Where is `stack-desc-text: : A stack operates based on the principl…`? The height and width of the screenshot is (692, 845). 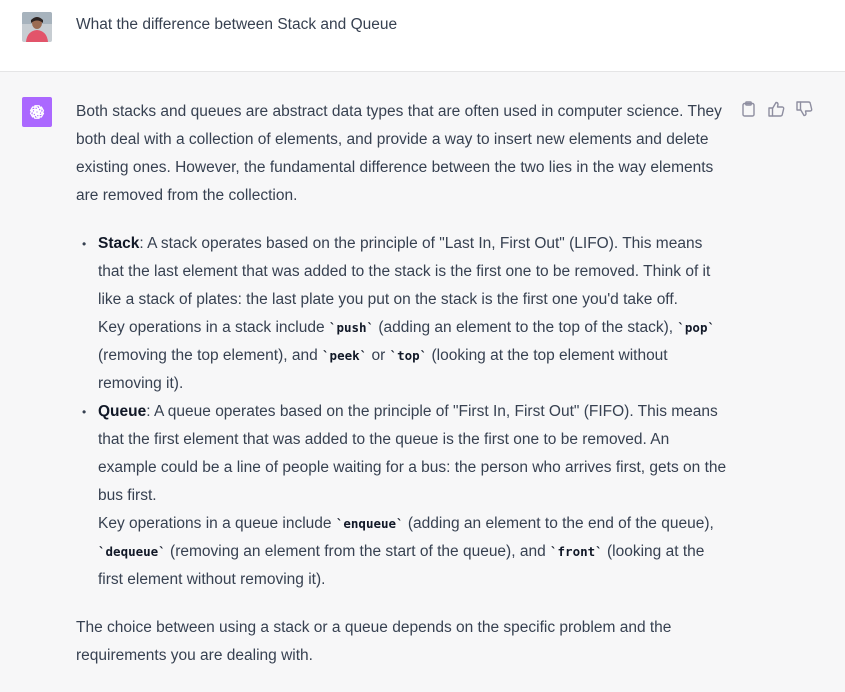
stack-desc-text: : A stack operates based on the principl… is located at coordinates (404, 271).